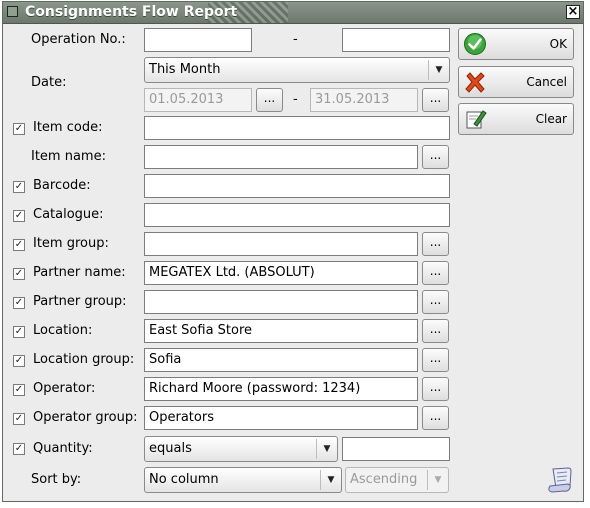 This screenshot has width=590, height=508. Describe the element at coordinates (364, 100) in the screenshot. I see `date-to-input: 31.05.2013` at that location.